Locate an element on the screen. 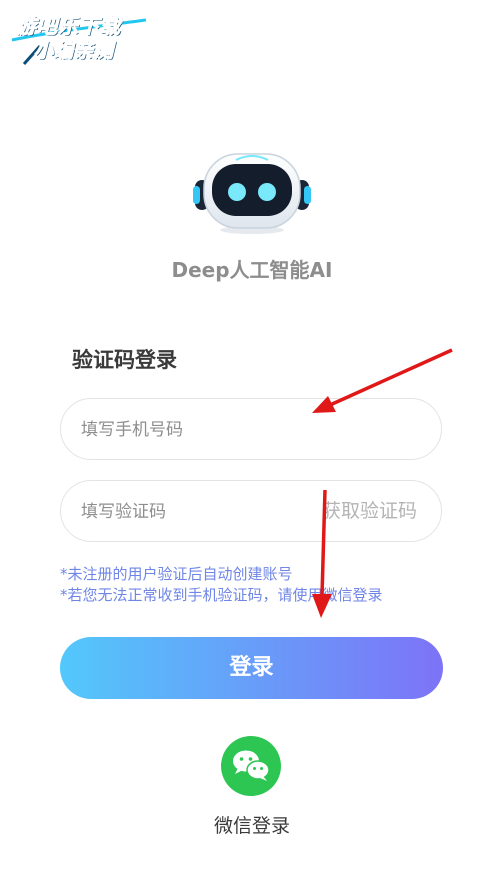 Image resolution: width=504 pixels, height=882 pixels. watermark-logo: 游吧乐下载 小编亲测 is located at coordinates (80, 36).